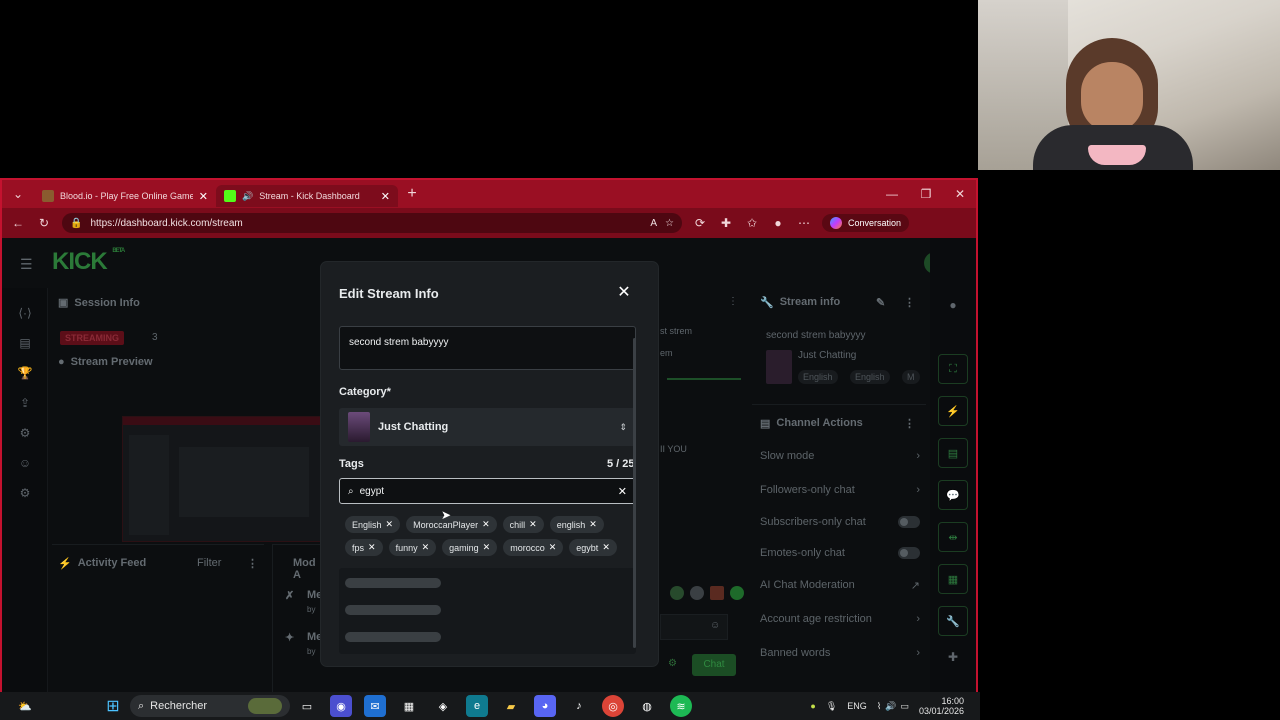 The height and width of the screenshot is (720, 1280). Describe the element at coordinates (113, 706) in the screenshot. I see `start-windows-icon: ⊞` at that location.